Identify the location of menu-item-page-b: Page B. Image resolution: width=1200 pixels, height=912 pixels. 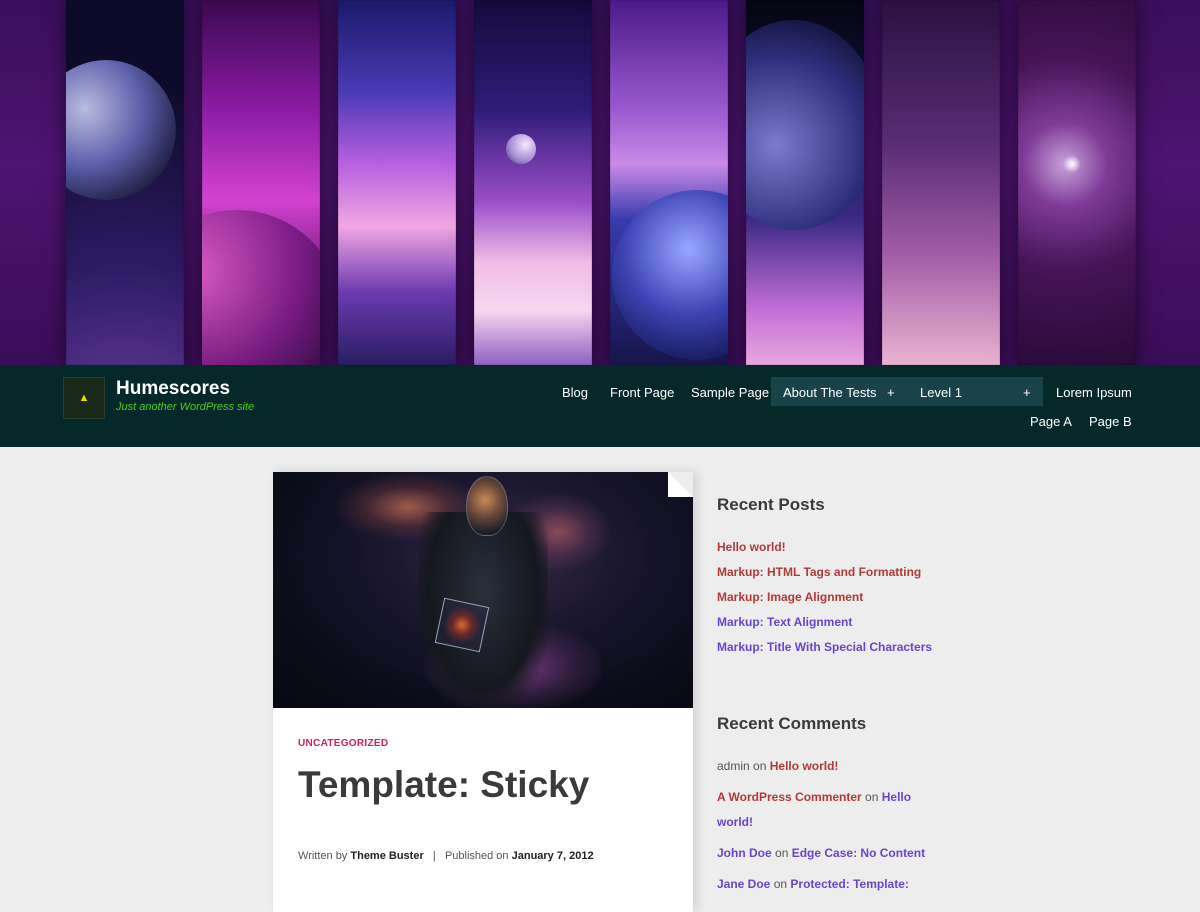
(1110, 421).